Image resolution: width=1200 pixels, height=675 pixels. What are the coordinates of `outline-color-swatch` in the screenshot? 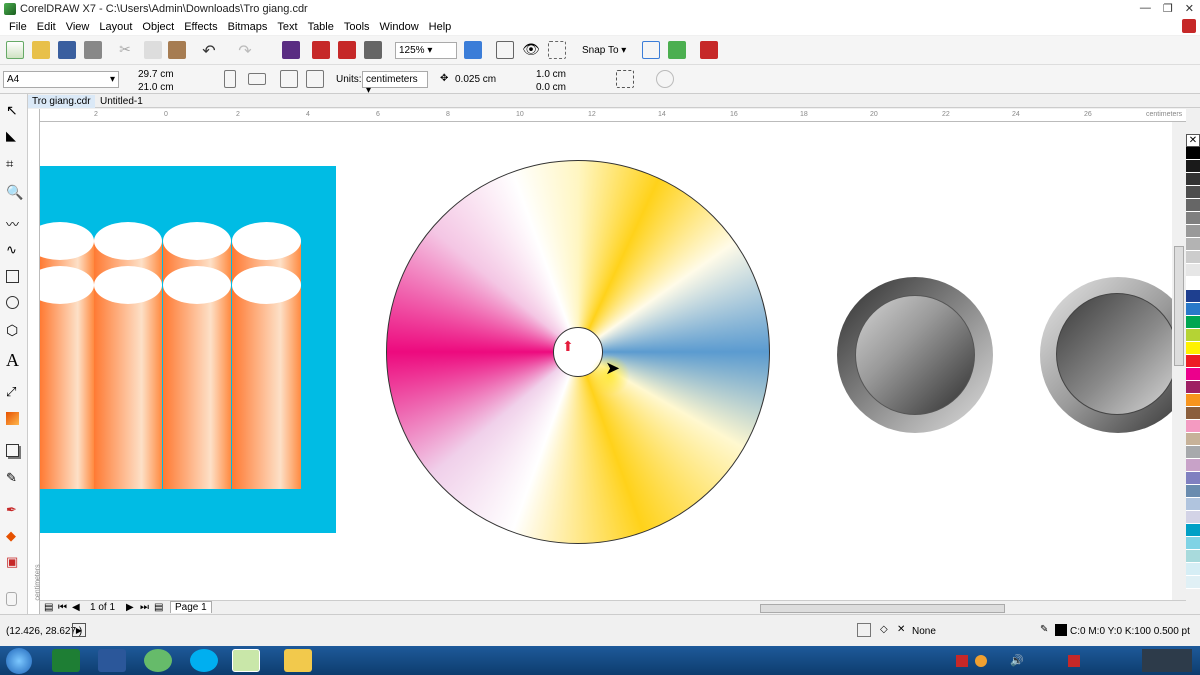 It's located at (1061, 630).